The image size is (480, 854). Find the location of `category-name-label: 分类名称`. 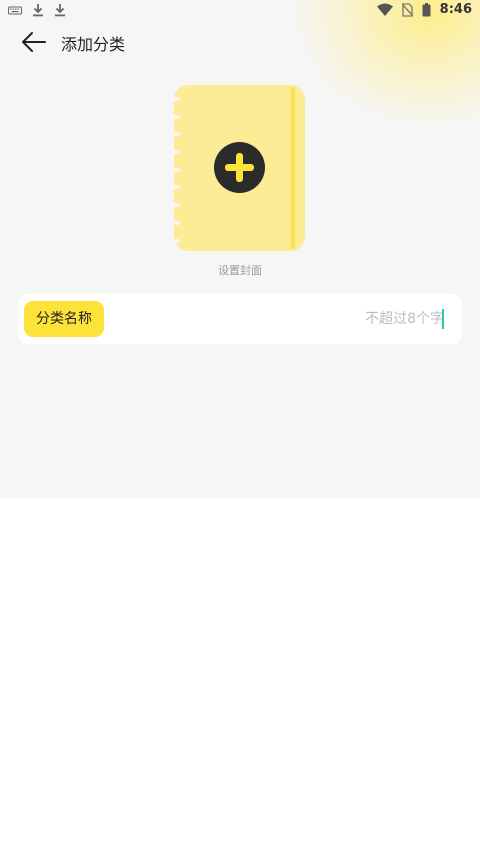

category-name-label: 分类名称 is located at coordinates (64, 319).